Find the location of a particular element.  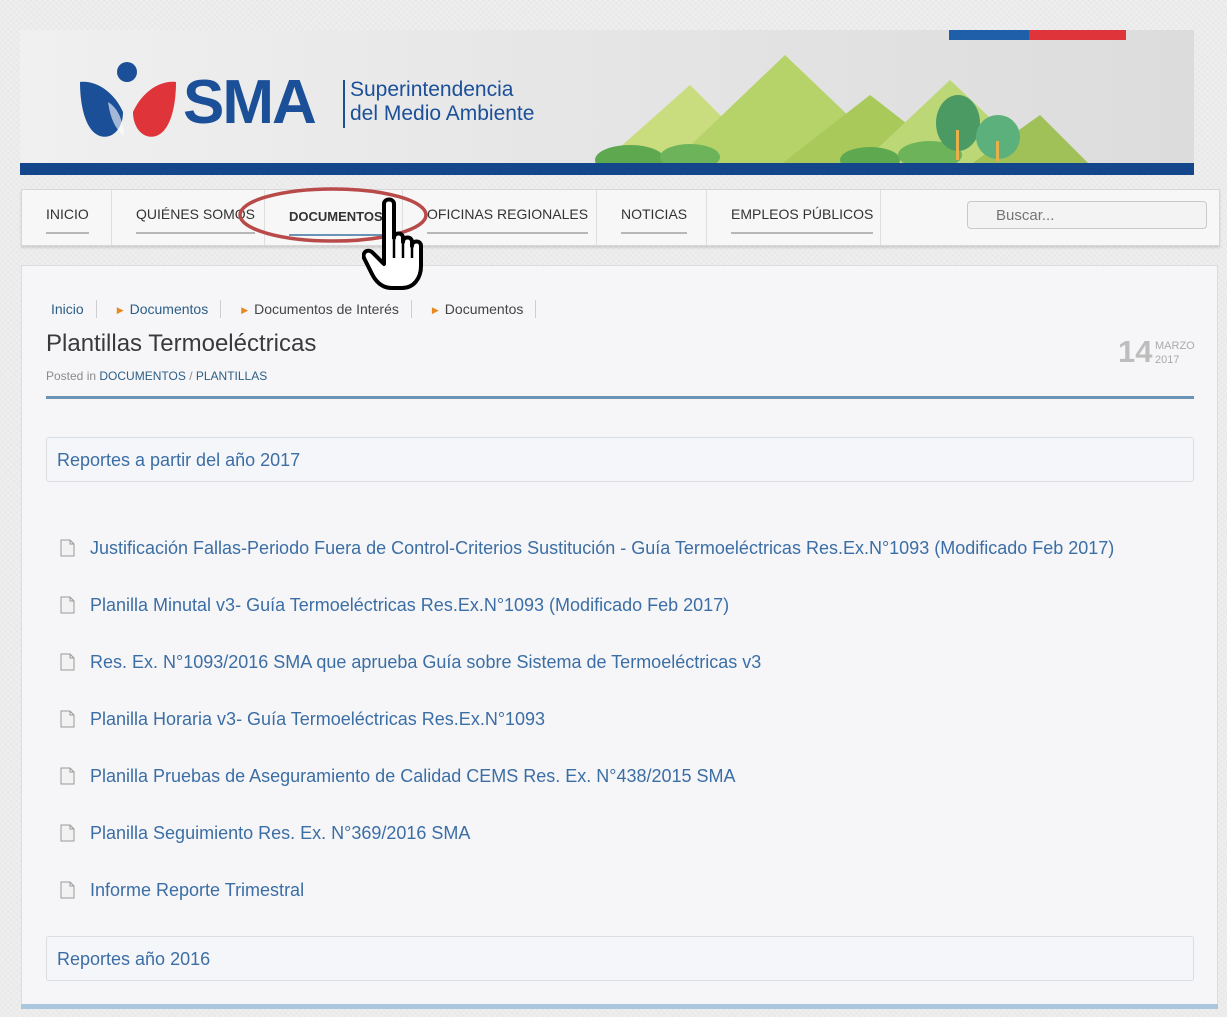

sma-logo-icon is located at coordinates (128, 103).